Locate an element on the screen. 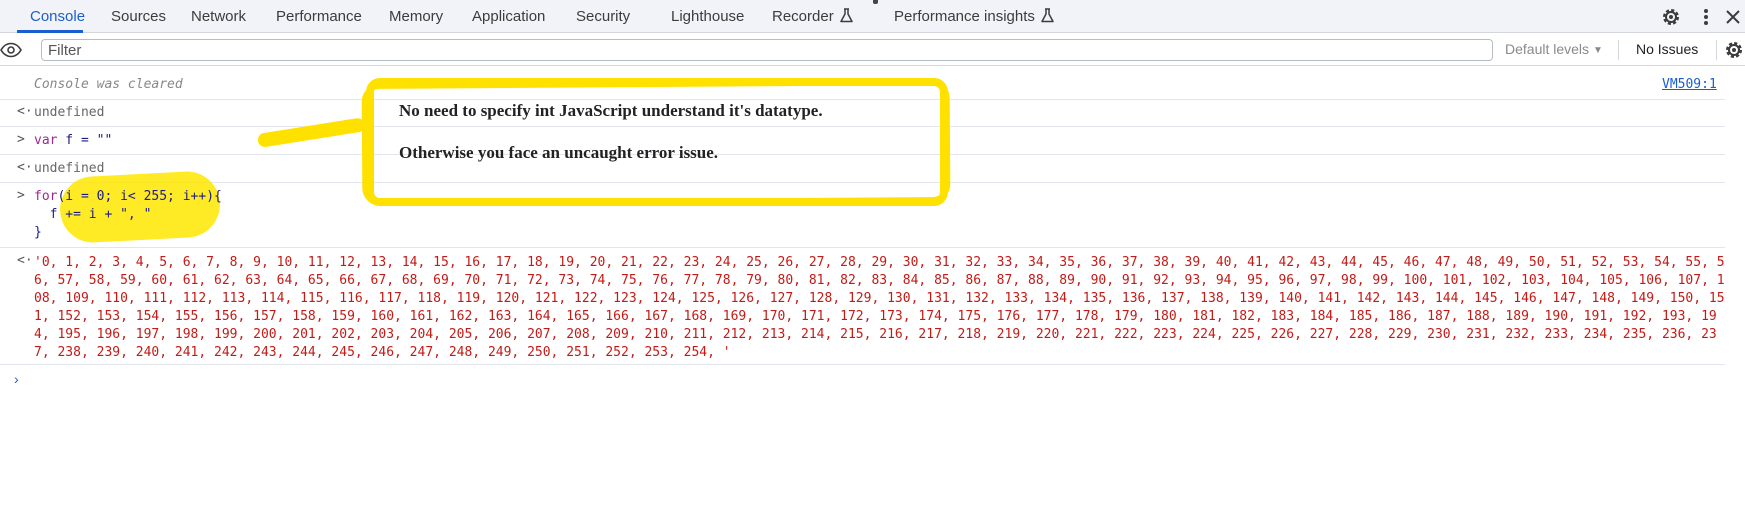 The width and height of the screenshot is (1745, 512). tab-performance-insights: Performance insights is located at coordinates (974, 16).